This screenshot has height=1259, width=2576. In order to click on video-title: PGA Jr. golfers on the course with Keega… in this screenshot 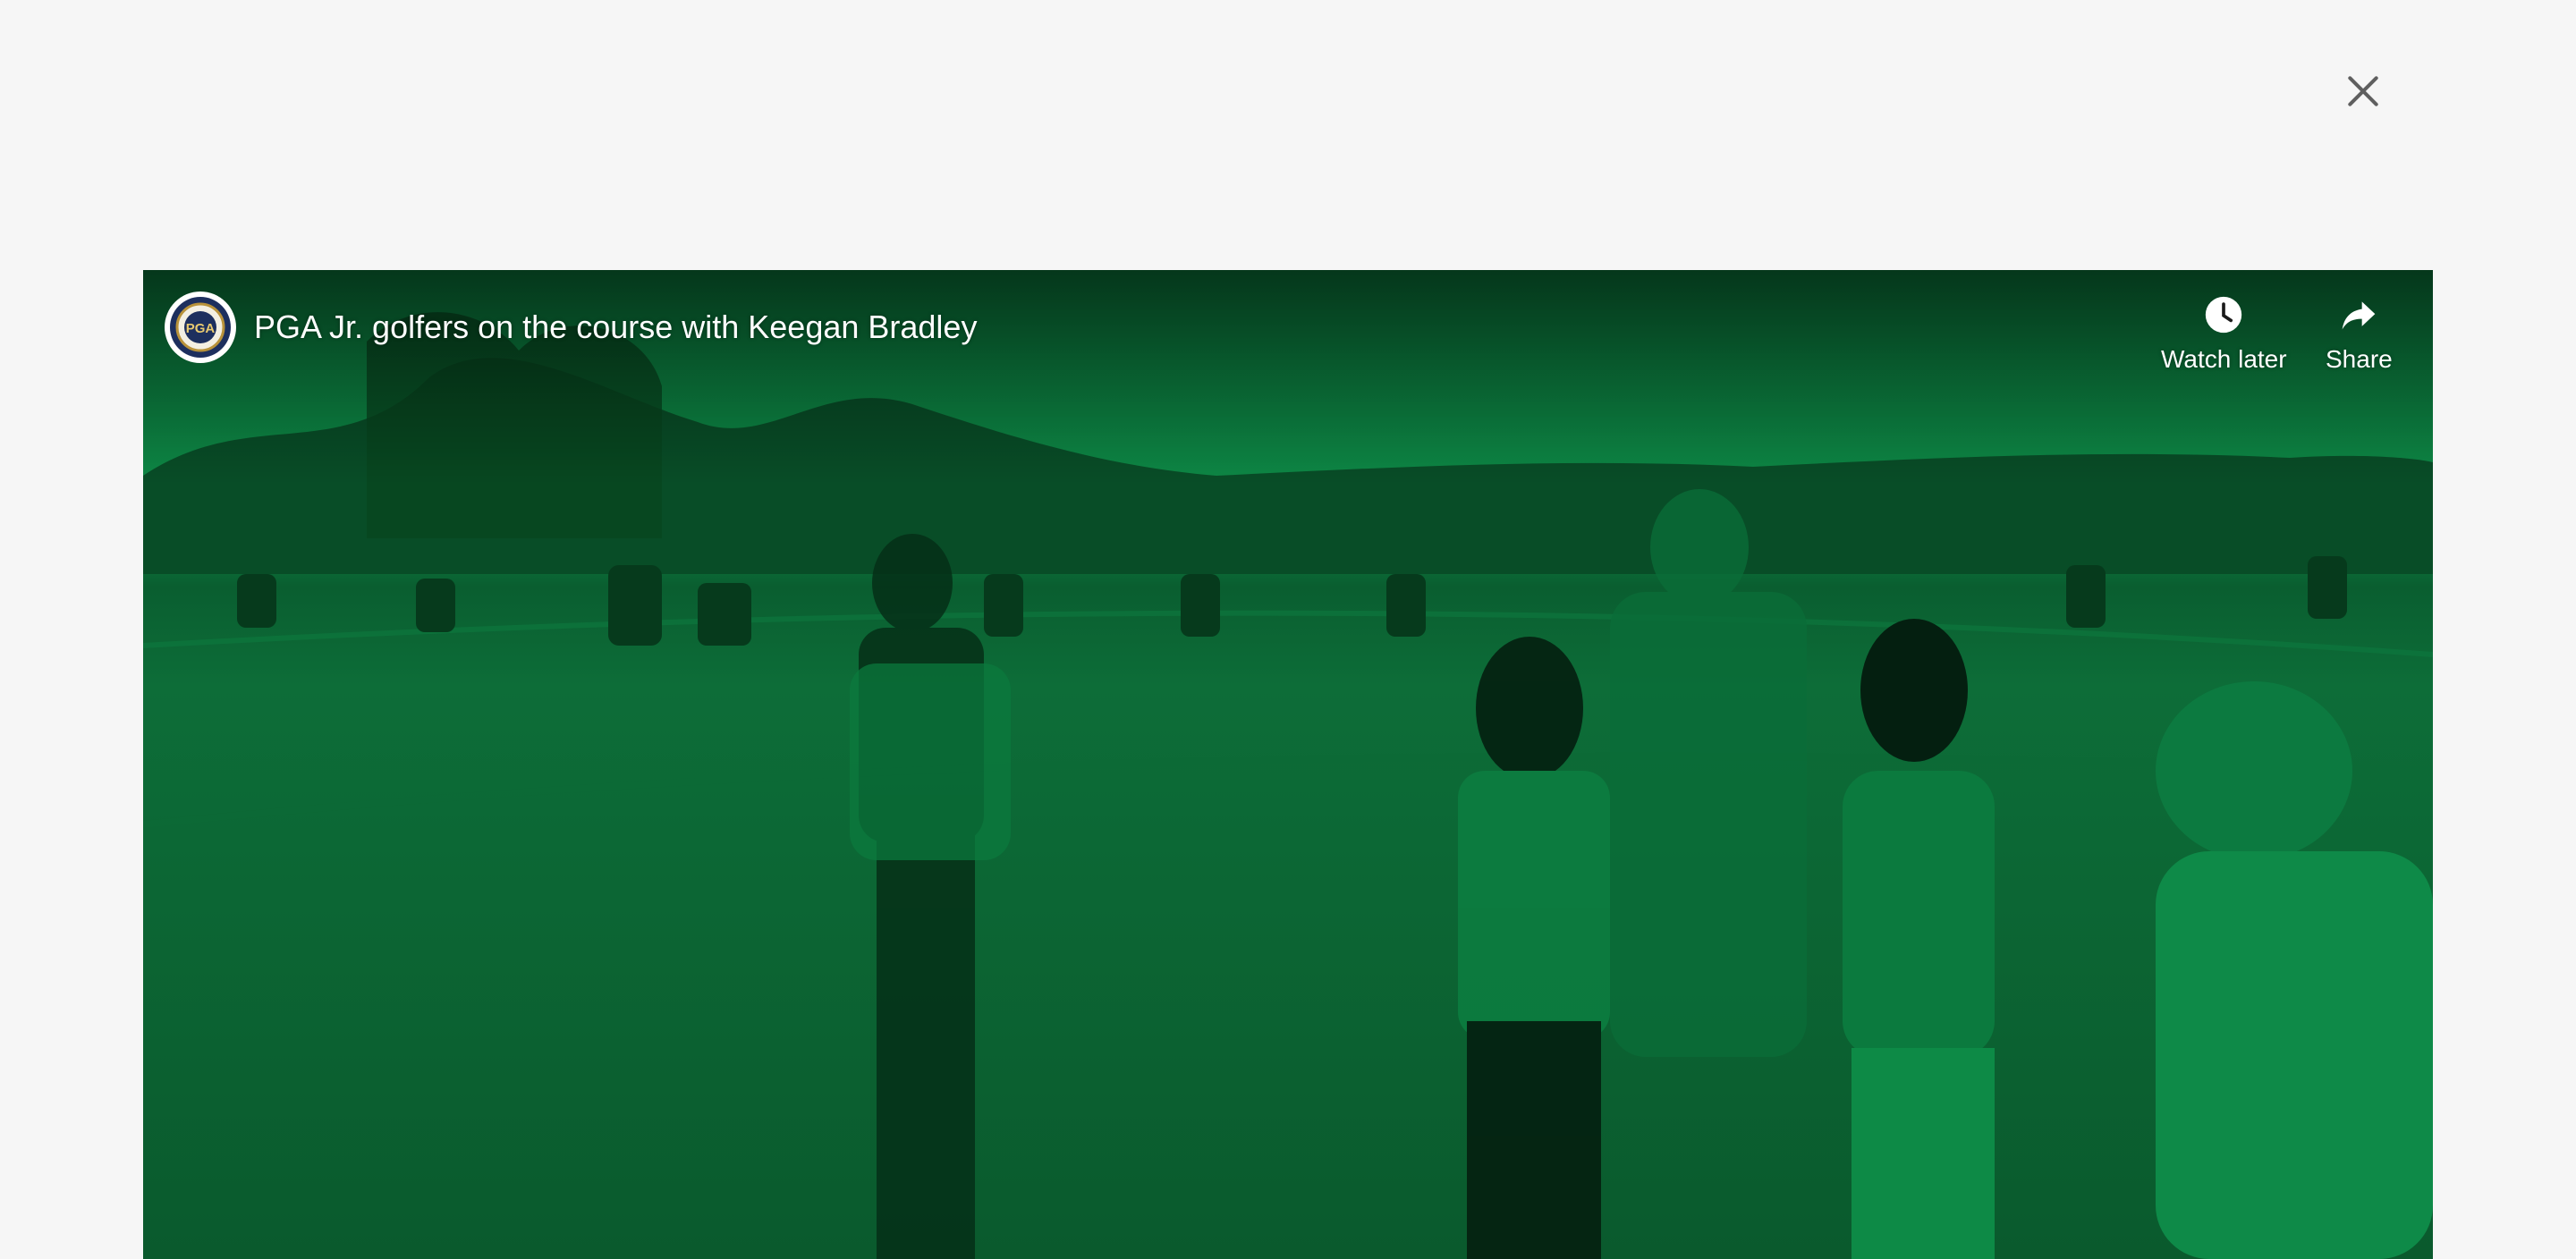, I will do `click(615, 327)`.